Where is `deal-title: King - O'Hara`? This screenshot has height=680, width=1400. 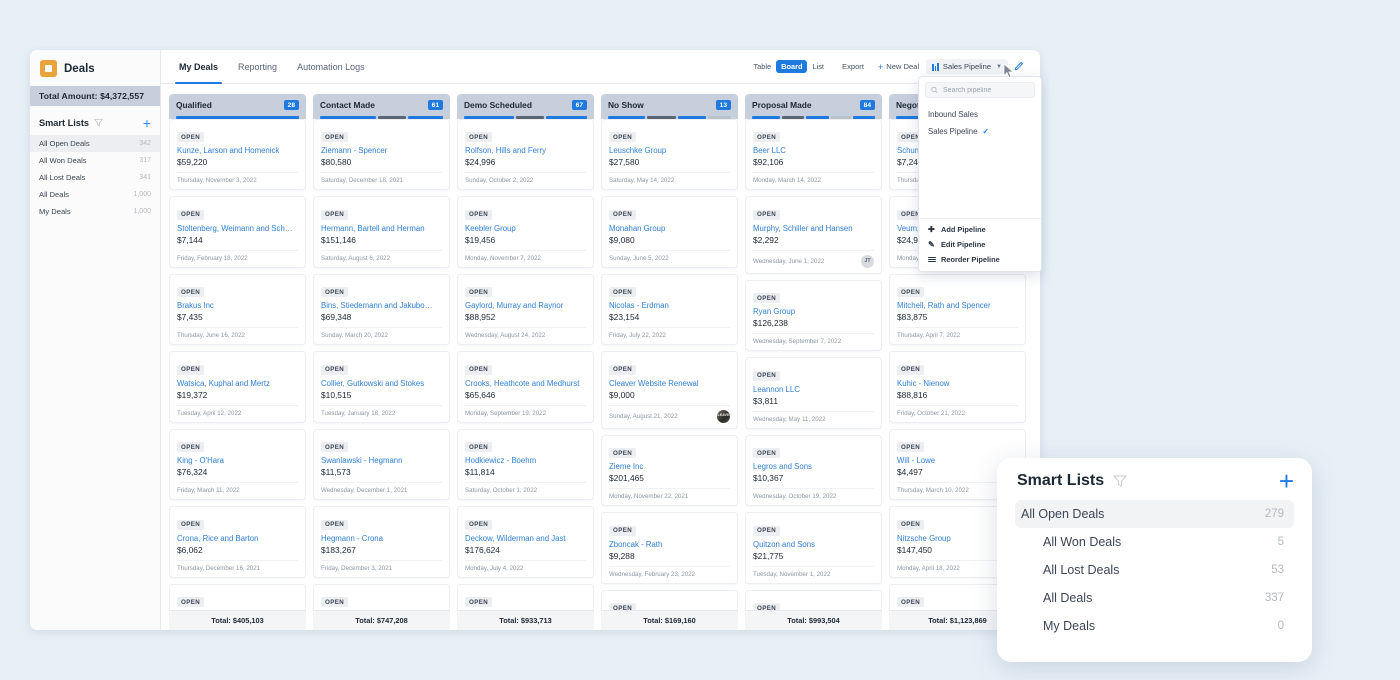 deal-title: King - O'Hara is located at coordinates (237, 460).